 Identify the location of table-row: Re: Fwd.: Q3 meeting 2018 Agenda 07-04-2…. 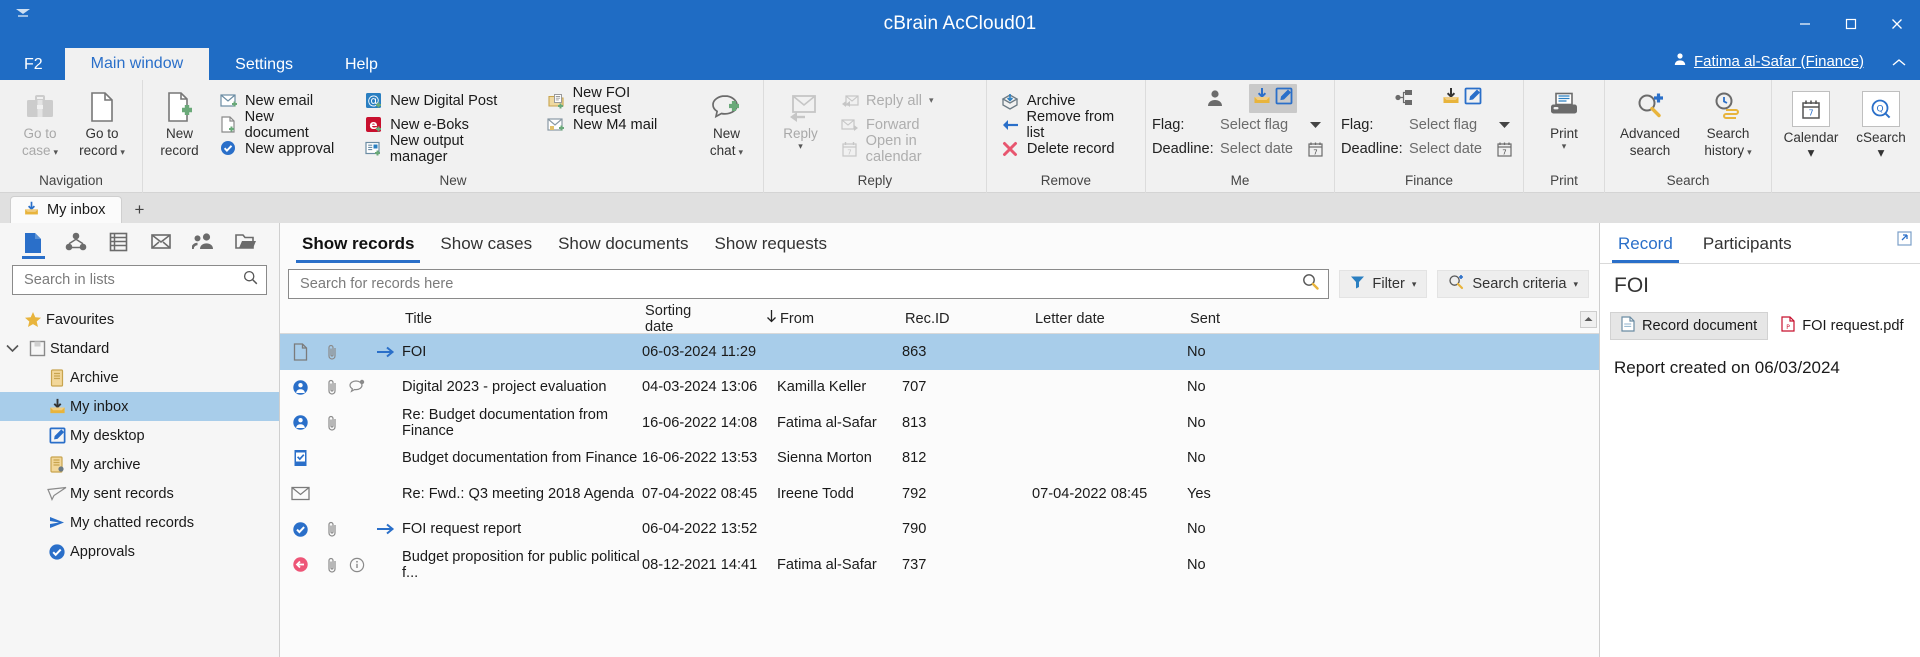
(939, 494).